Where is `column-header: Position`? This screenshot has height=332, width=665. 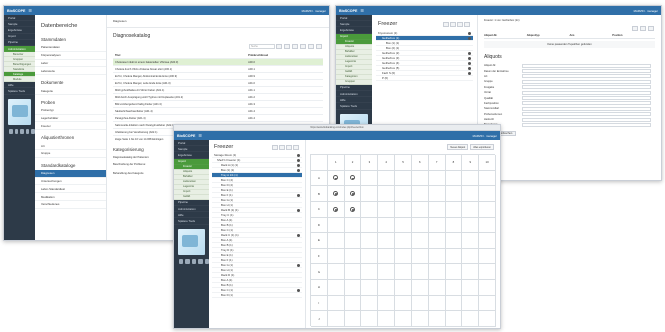 column-header: Position is located at coordinates (633, 35).